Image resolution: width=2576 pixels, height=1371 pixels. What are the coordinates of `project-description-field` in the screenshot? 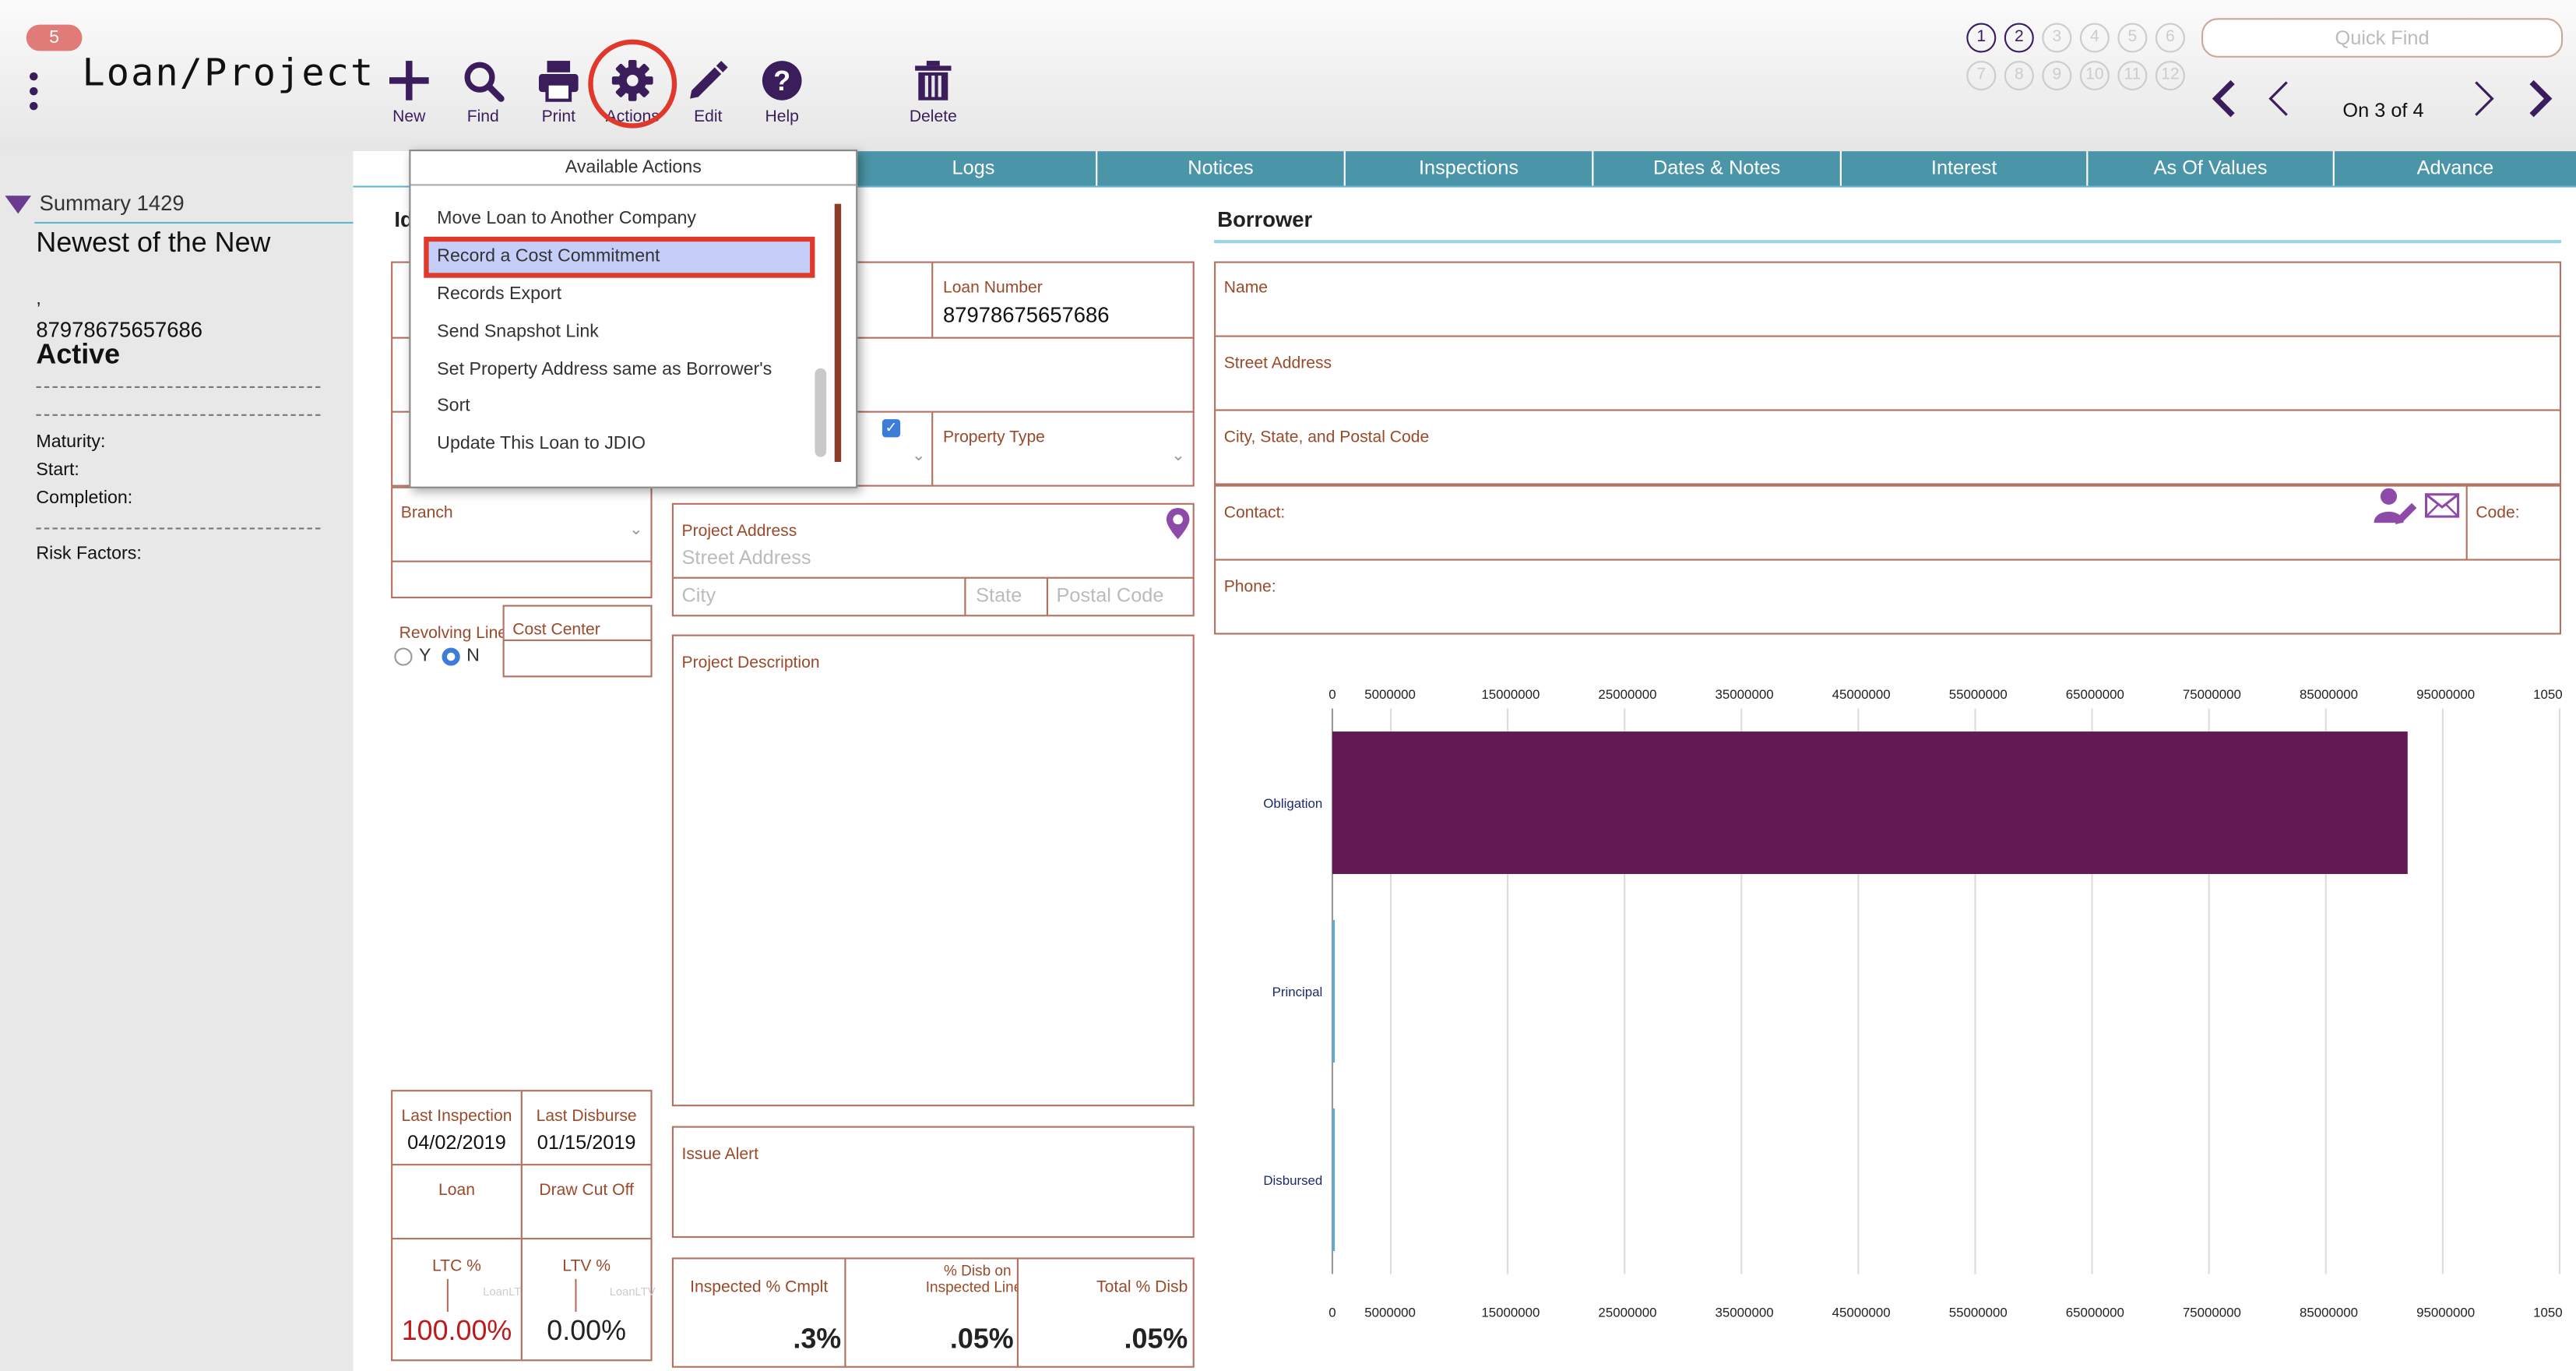 It's located at (933, 870).